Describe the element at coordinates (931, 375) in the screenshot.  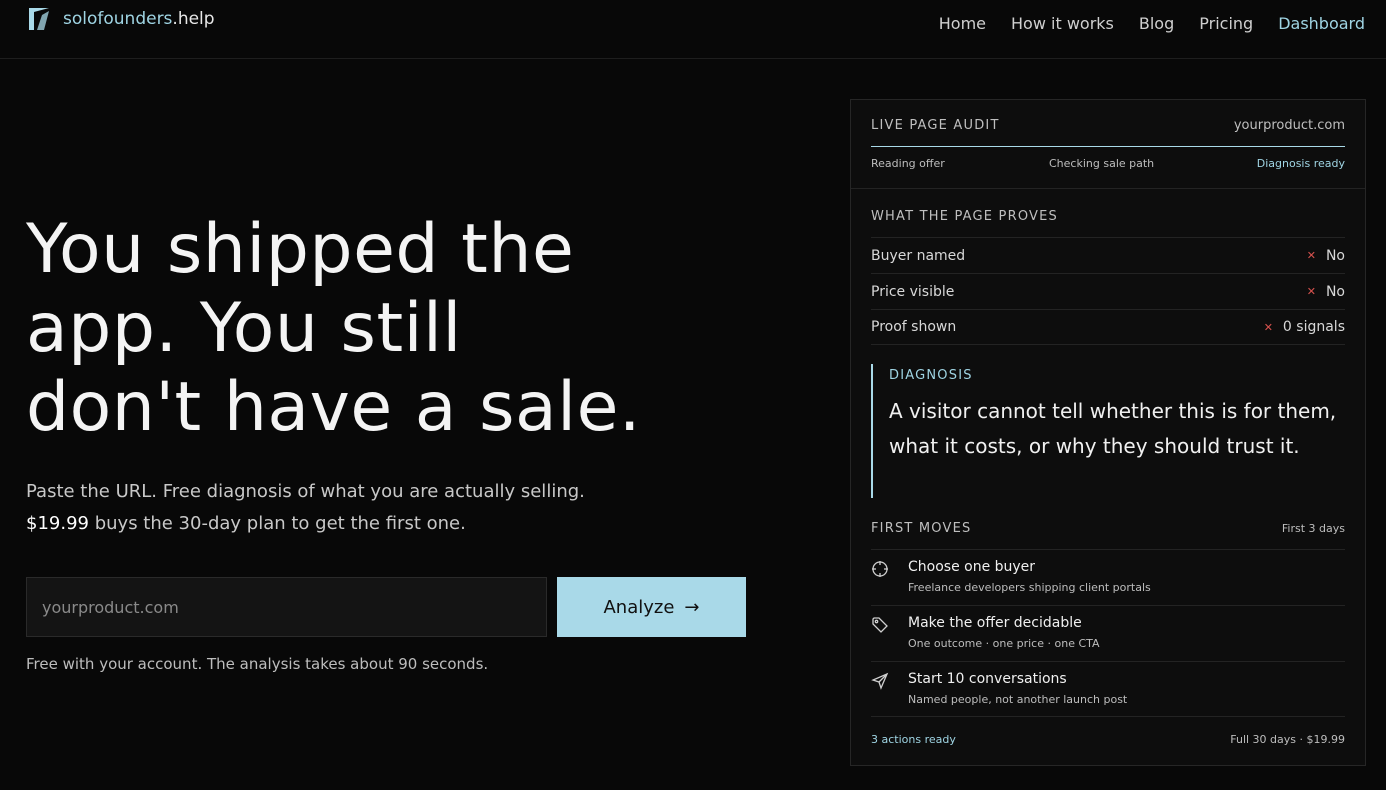
I see `diagnosis-label: DIAGNOSIS` at that location.